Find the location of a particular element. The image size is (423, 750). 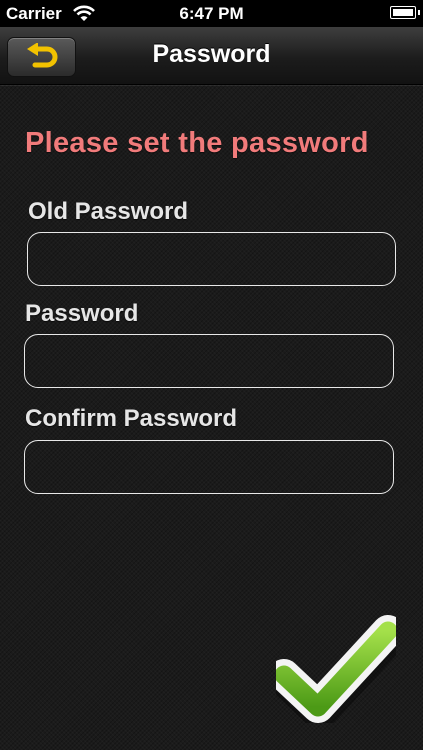

old-password-field is located at coordinates (211, 259).